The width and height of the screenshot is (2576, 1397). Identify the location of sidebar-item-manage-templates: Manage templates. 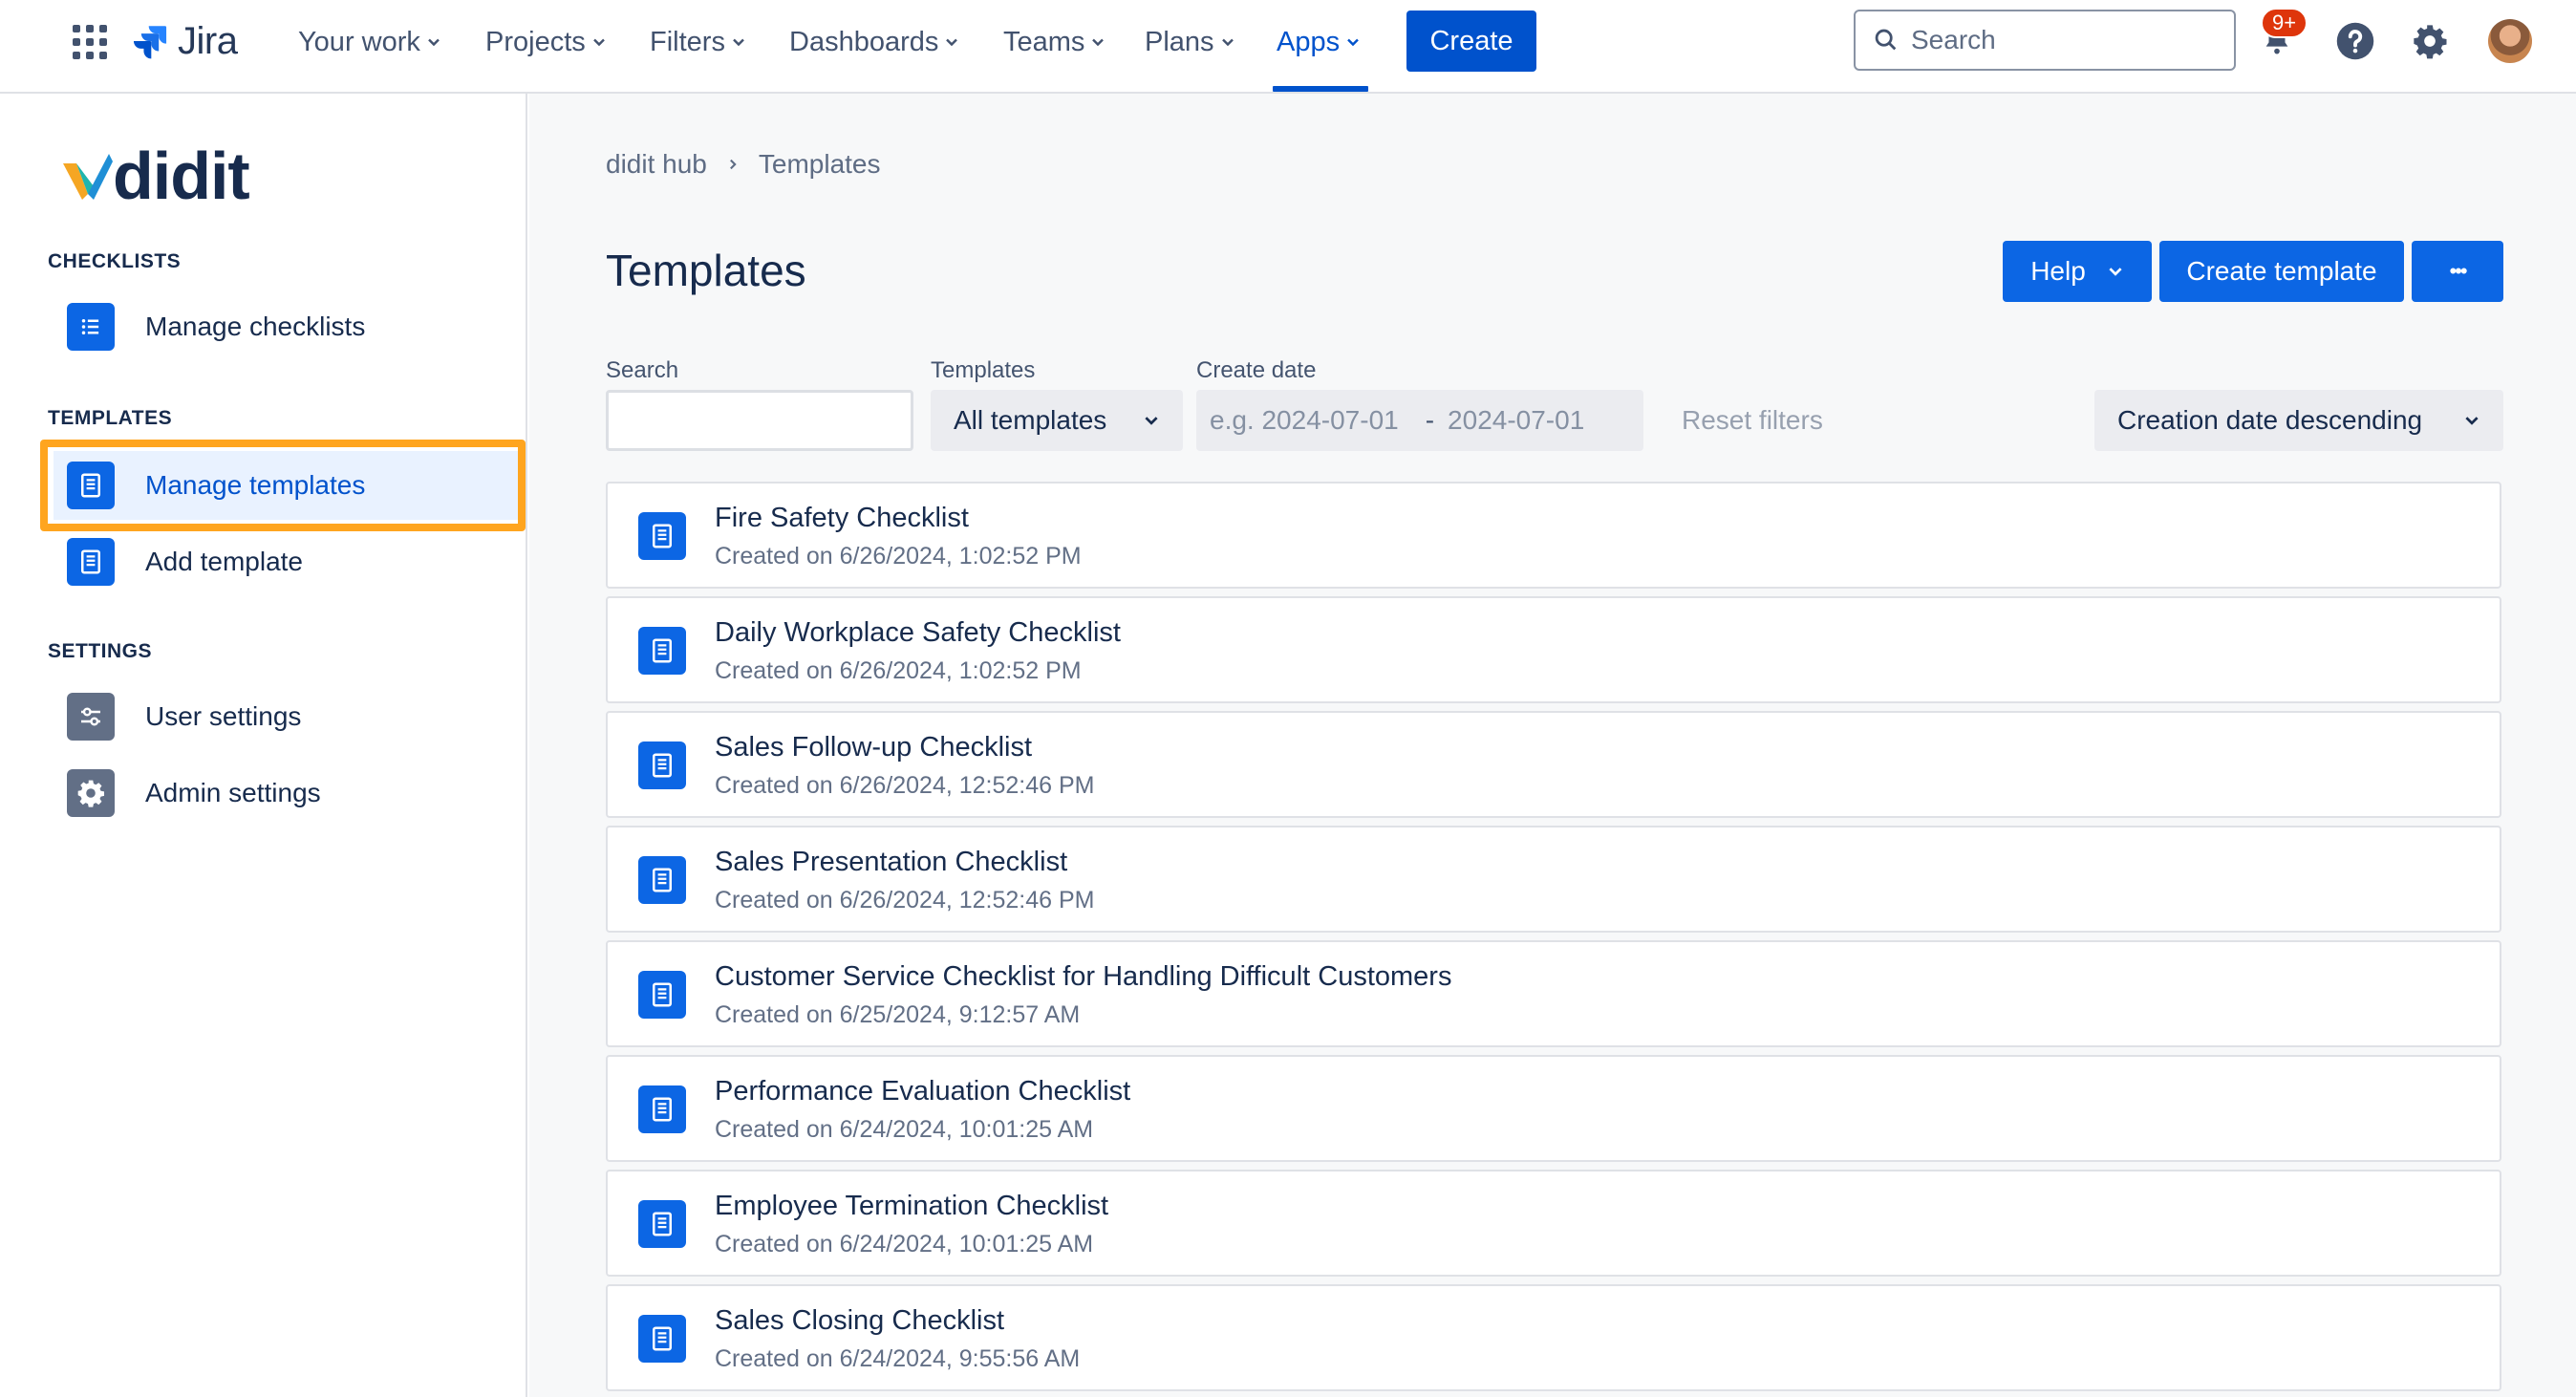
(288, 485).